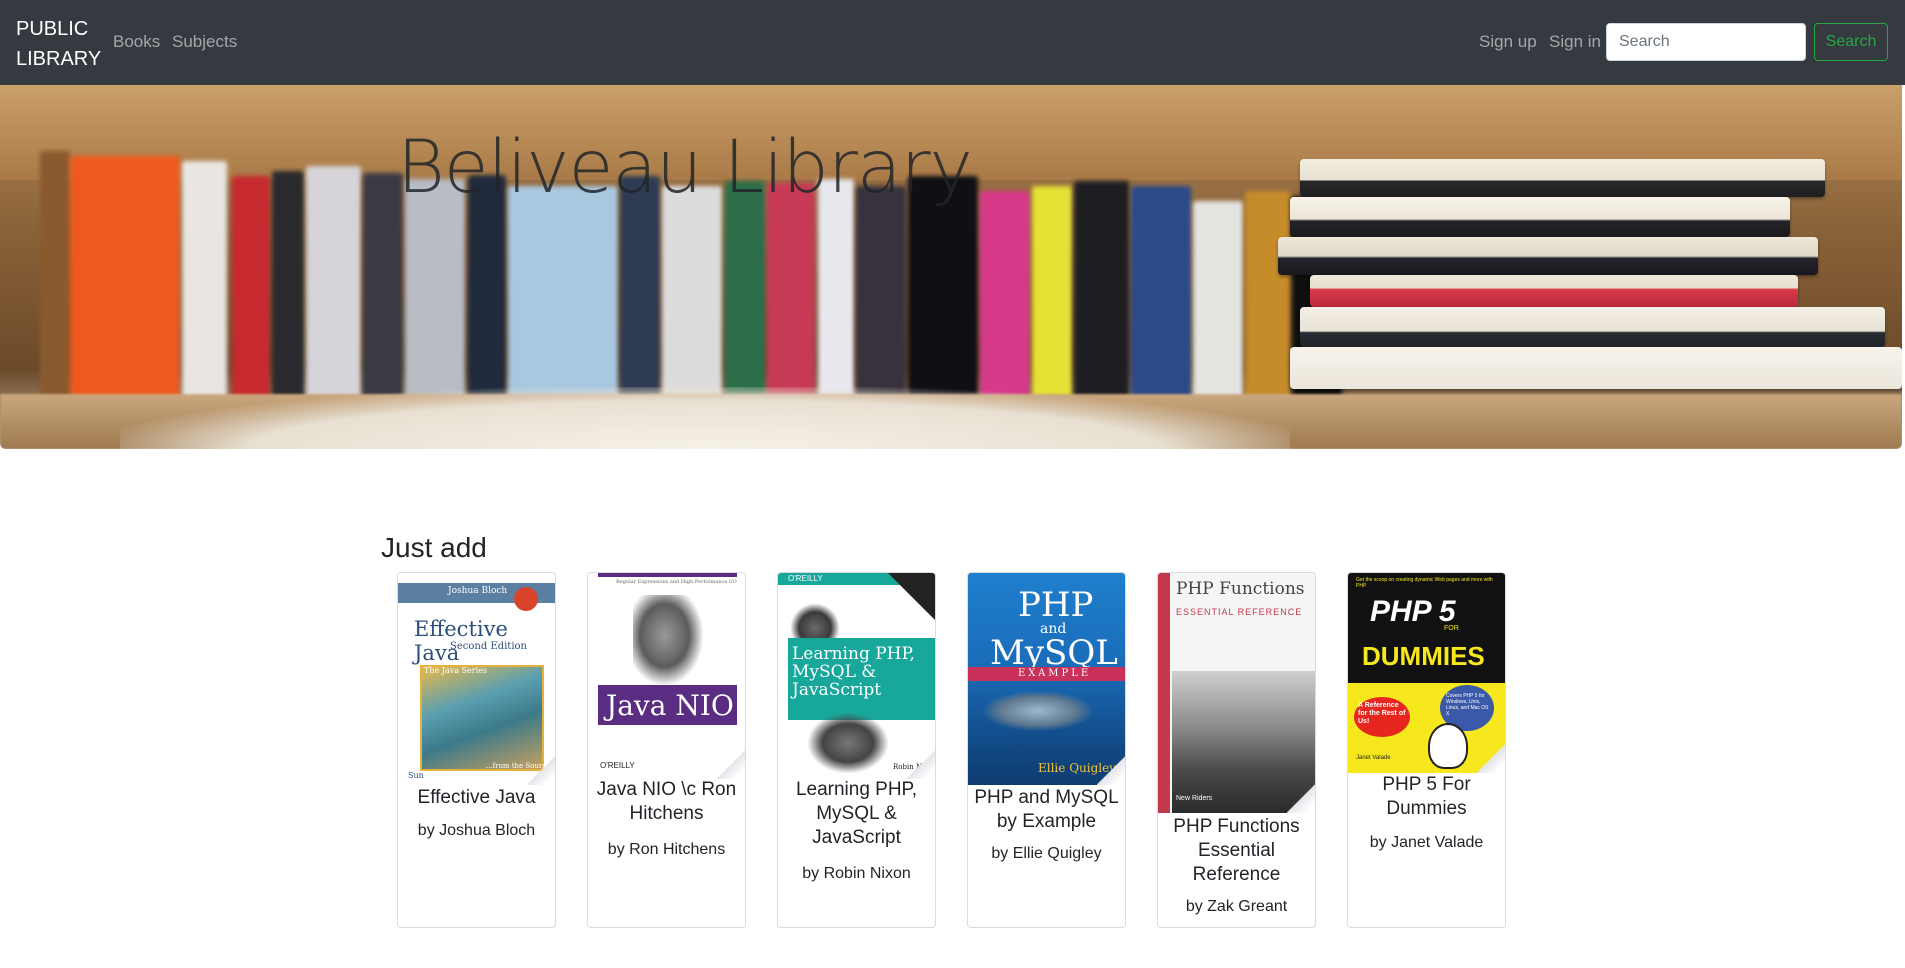 The height and width of the screenshot is (968, 1905). What do you see at coordinates (456, 670) in the screenshot?
I see `cover-series-text: The Java Series` at bounding box center [456, 670].